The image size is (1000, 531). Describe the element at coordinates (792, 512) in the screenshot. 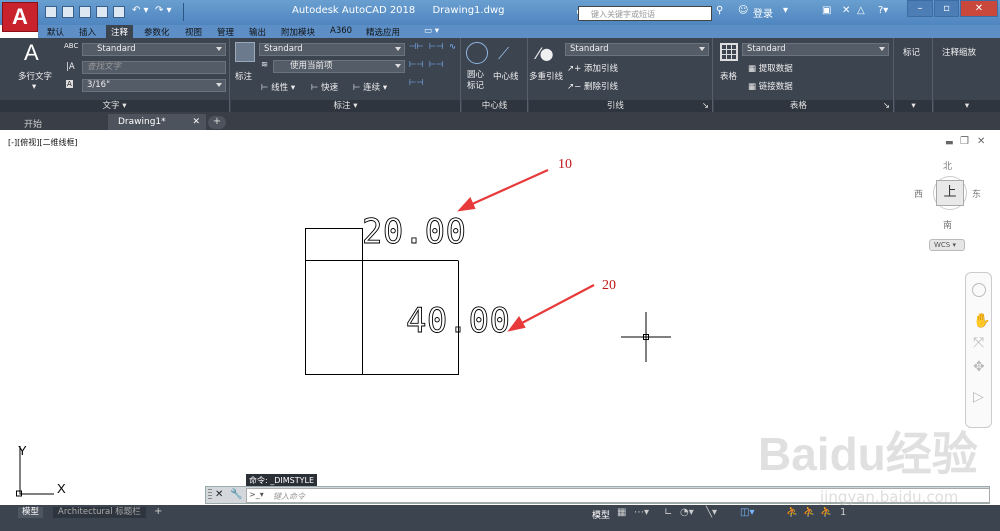

I see `annotation-visibility-icon: ⛹` at that location.